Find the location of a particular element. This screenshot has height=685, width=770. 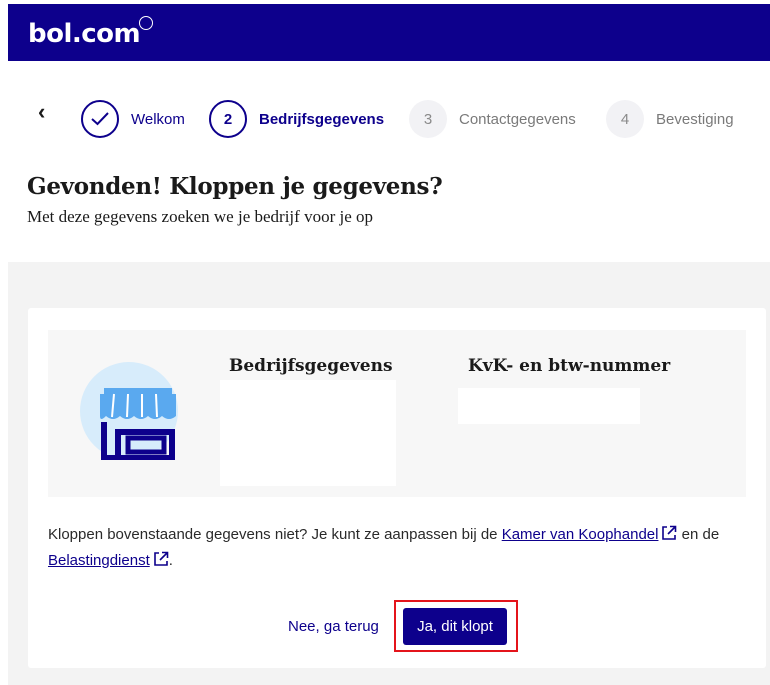

step-label-bedrijfsgegevens: Bedrijfsgegevens is located at coordinates (322, 119).